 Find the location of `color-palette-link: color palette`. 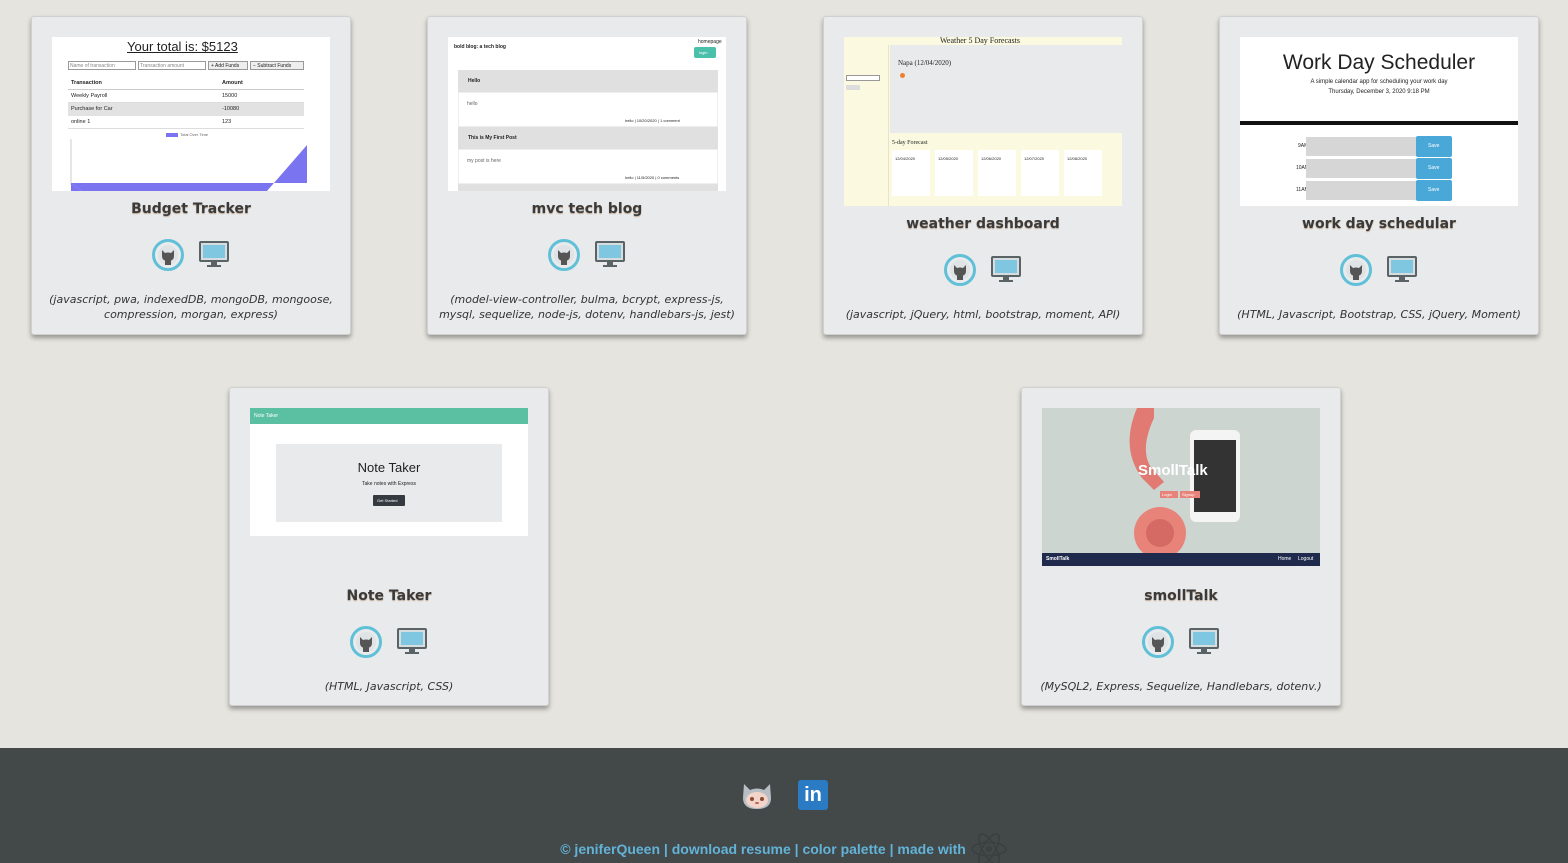

color-palette-link: color palette is located at coordinates (843, 849).